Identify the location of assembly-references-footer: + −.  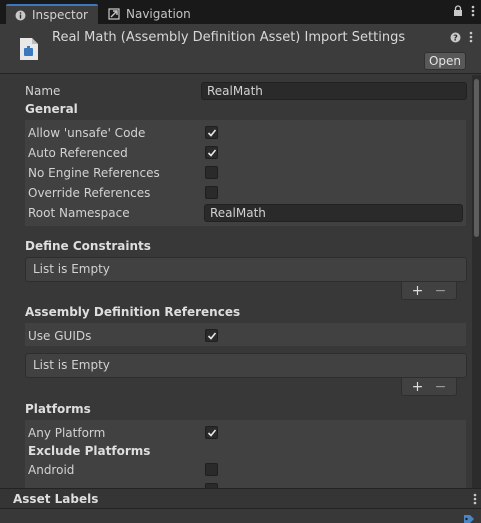
(429, 387).